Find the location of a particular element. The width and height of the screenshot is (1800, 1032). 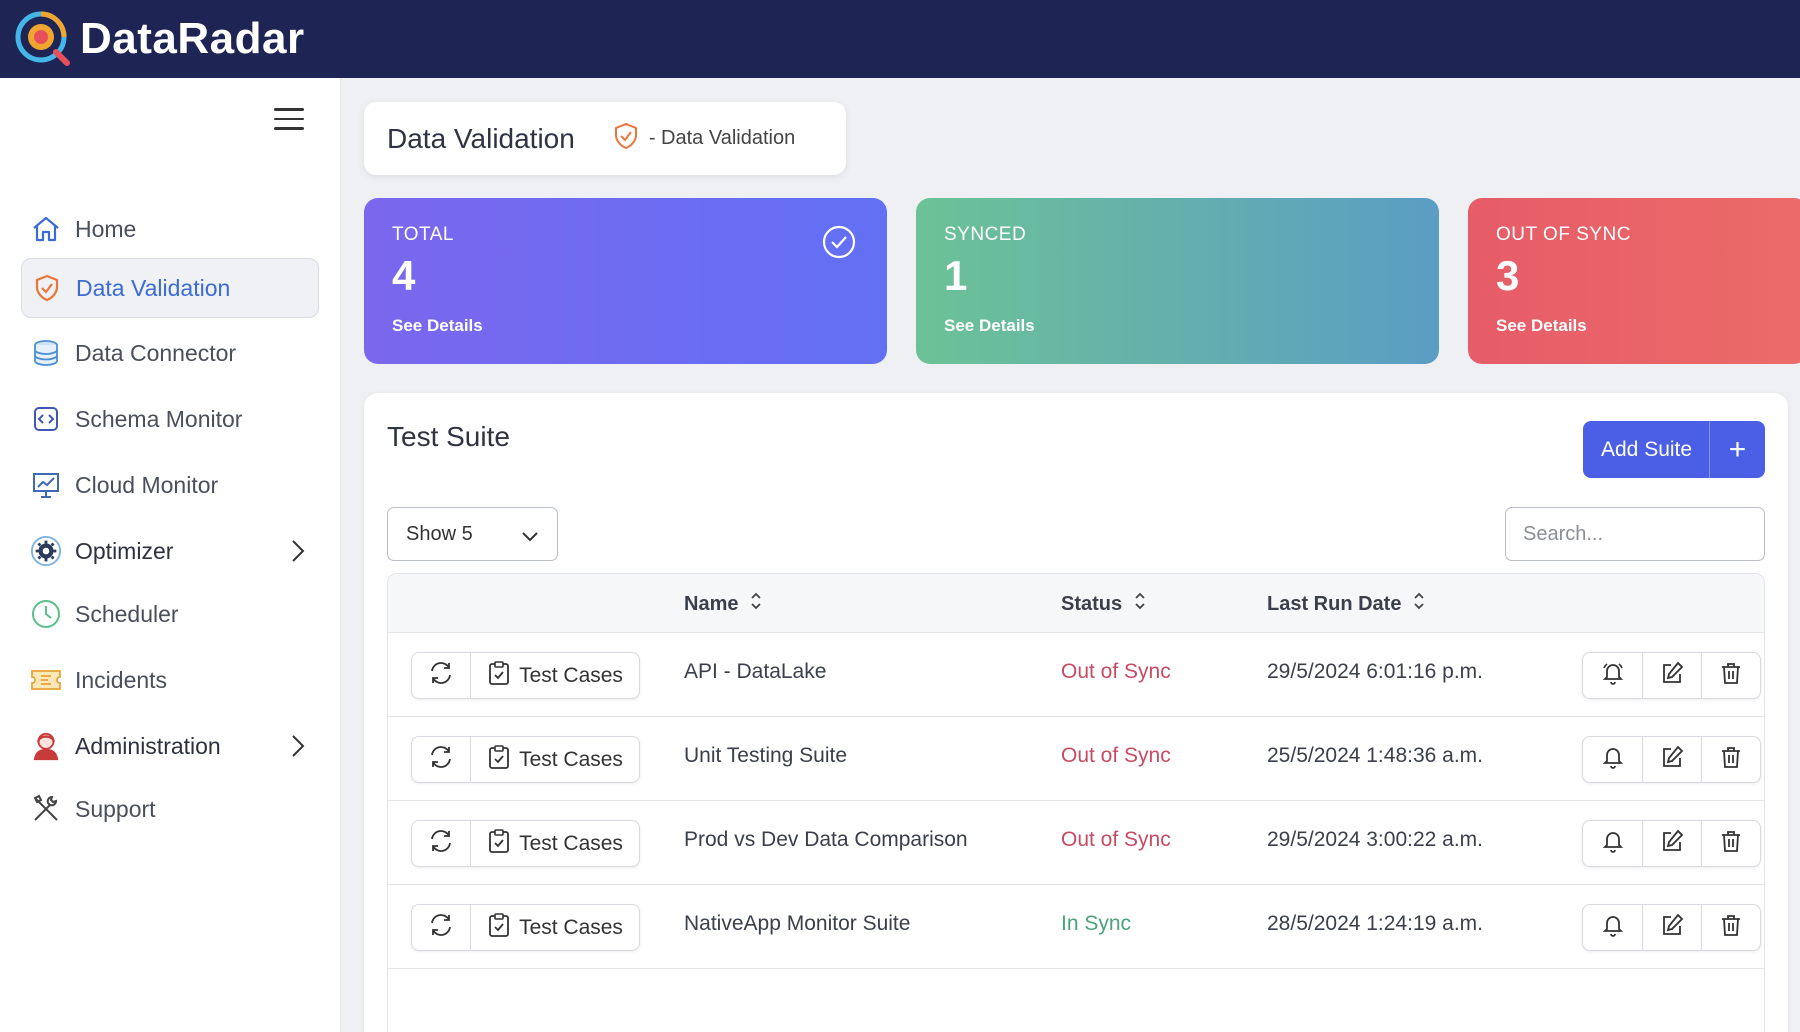

plus-icon: + is located at coordinates (1737, 449).